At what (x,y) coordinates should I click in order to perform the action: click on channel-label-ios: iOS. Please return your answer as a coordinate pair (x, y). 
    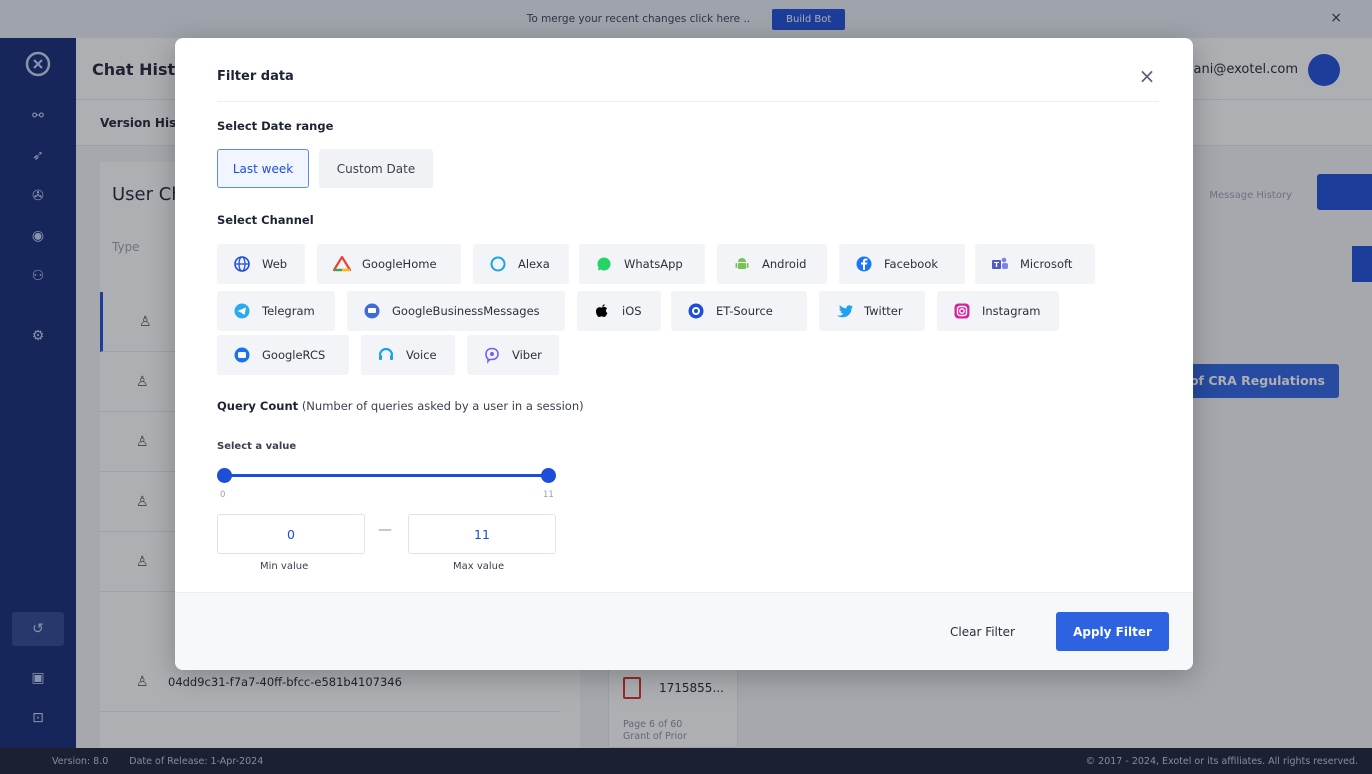
    Looking at the image, I should click on (632, 311).